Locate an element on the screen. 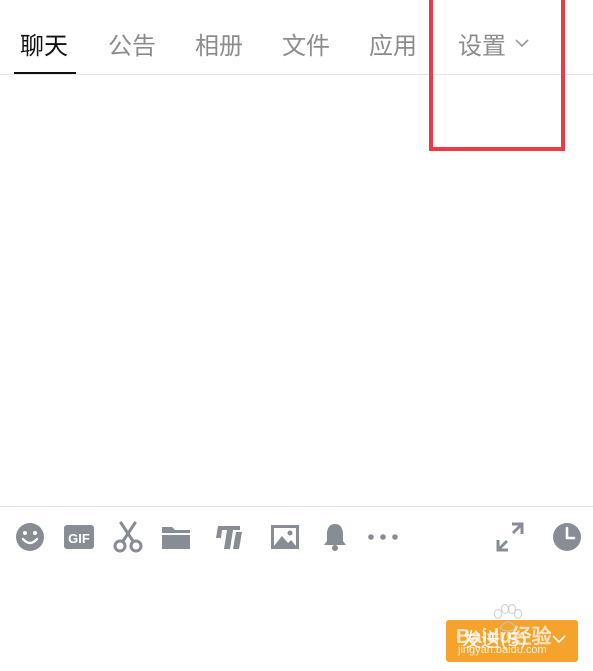 This screenshot has width=593, height=671. expand-icon is located at coordinates (510, 537).